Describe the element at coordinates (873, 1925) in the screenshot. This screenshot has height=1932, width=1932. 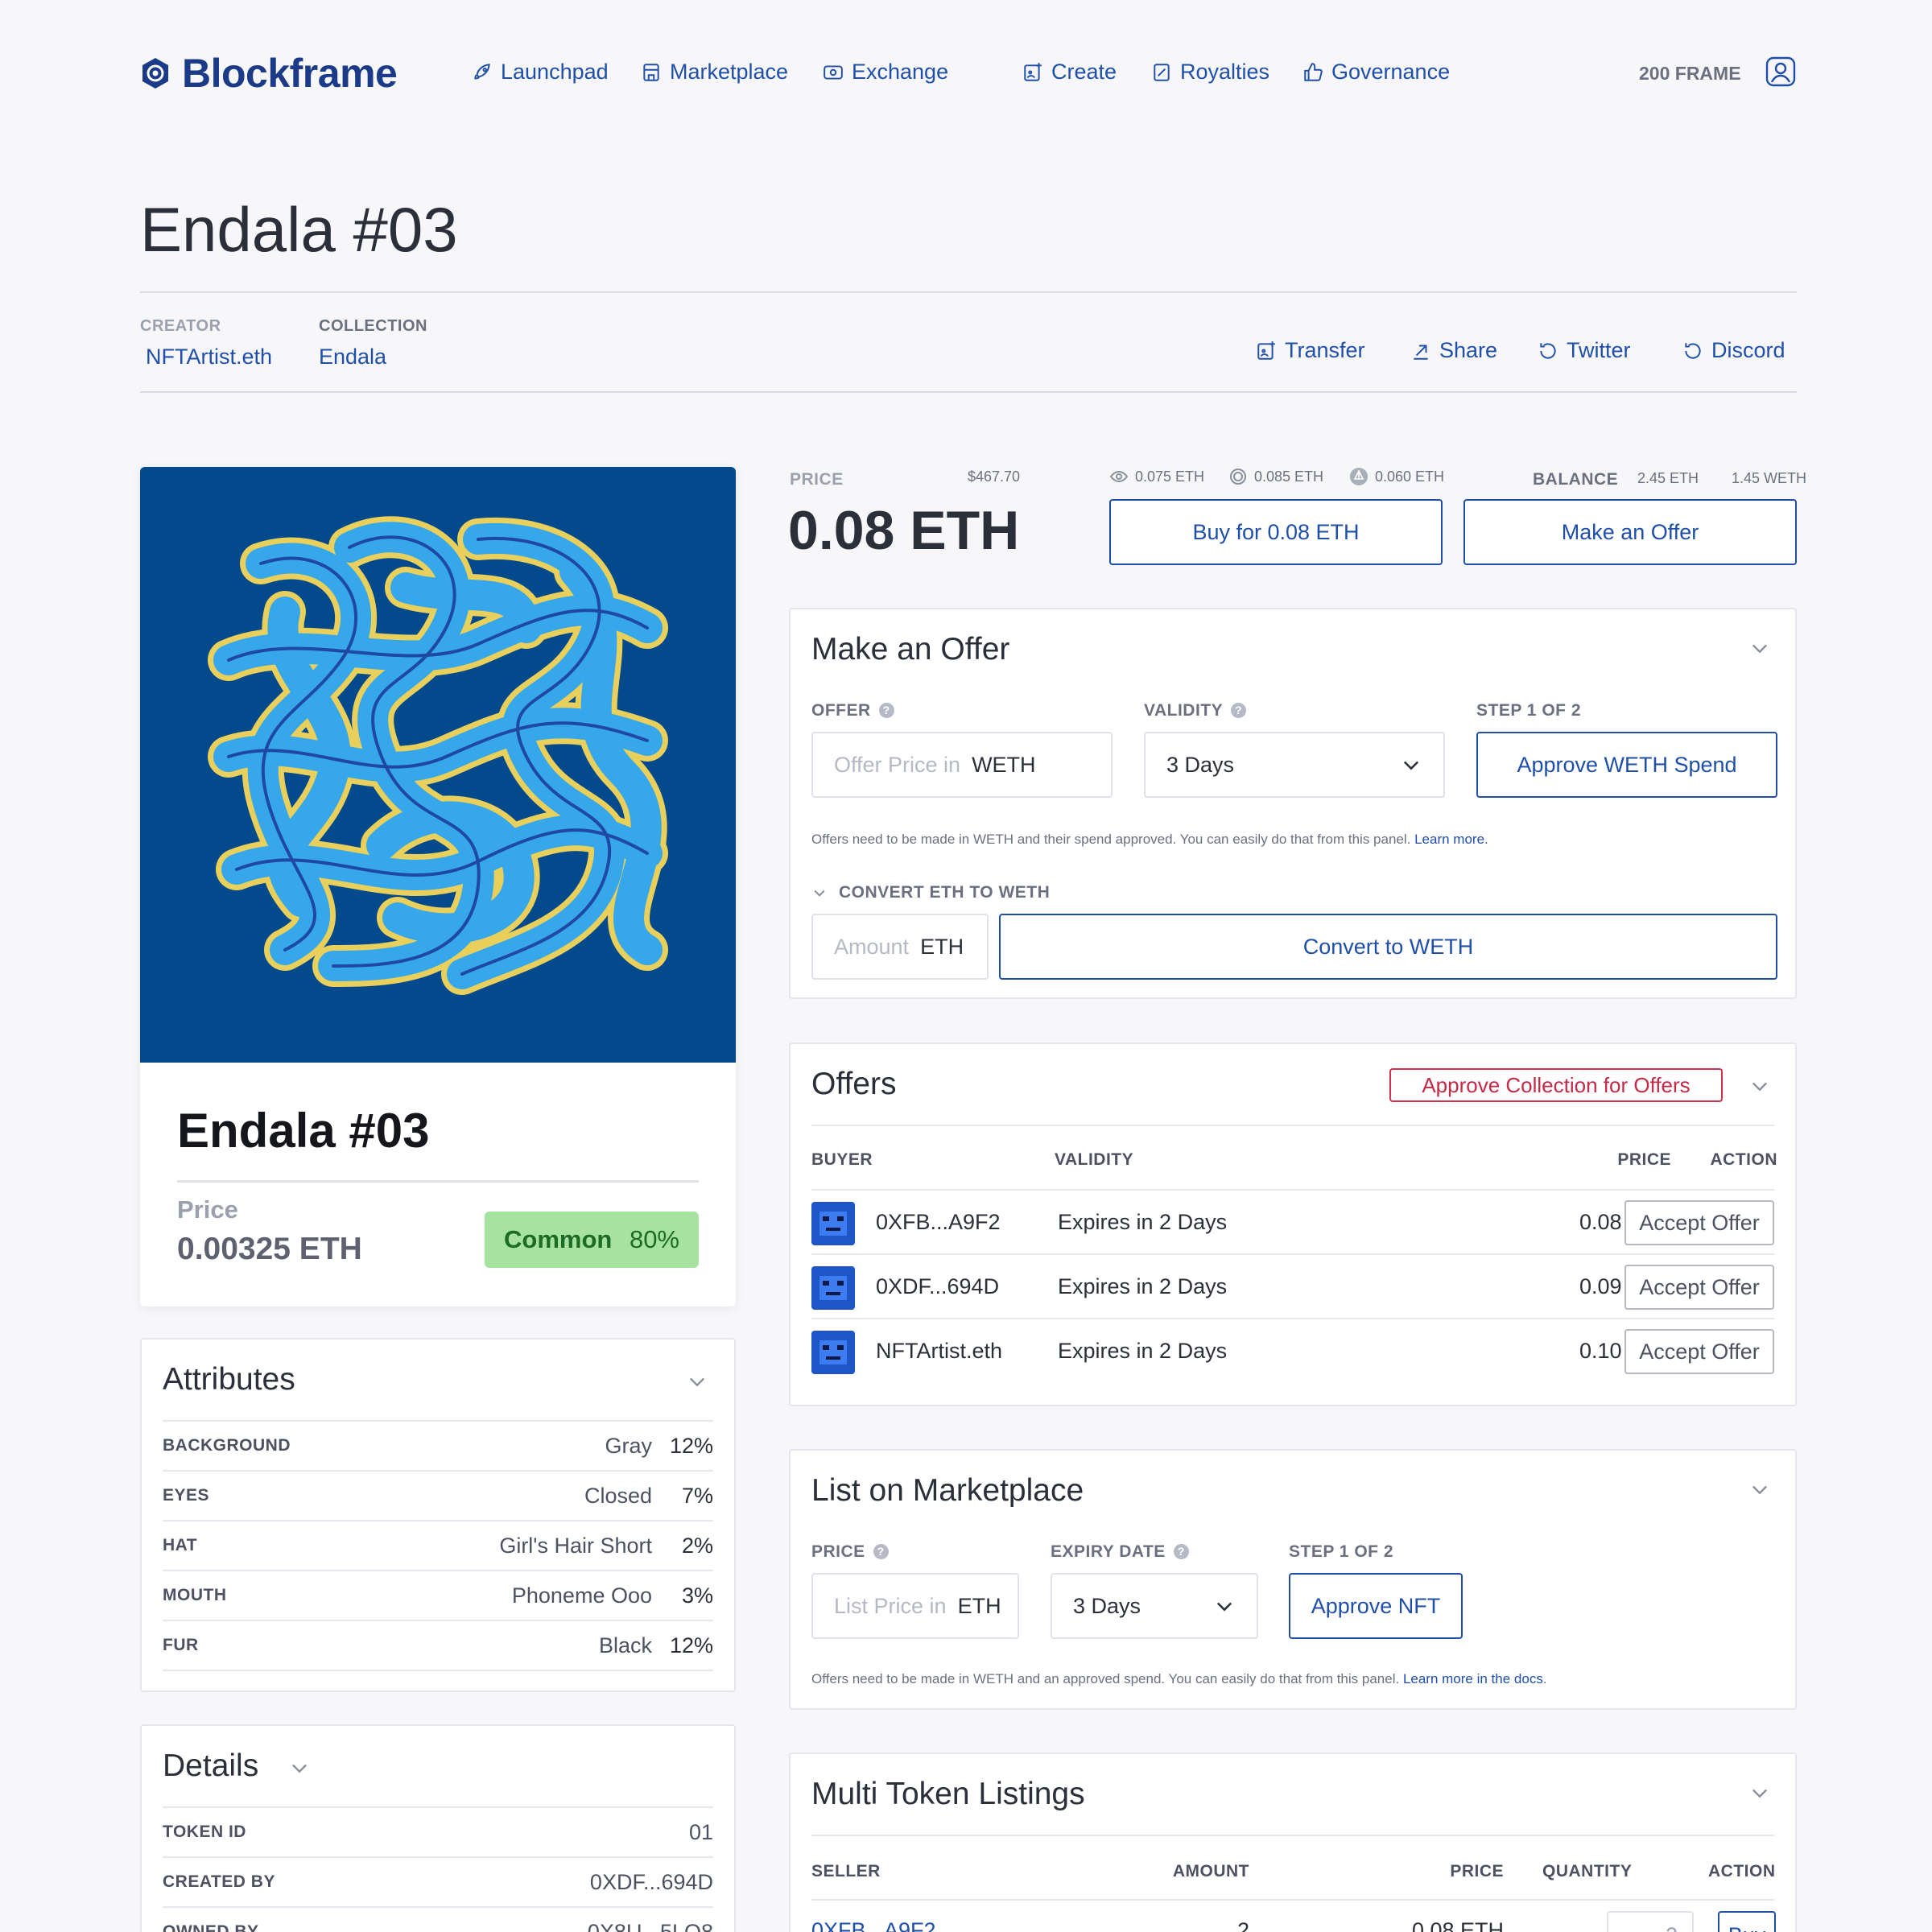
I see `seller-address: 0XFB...A9F2` at that location.